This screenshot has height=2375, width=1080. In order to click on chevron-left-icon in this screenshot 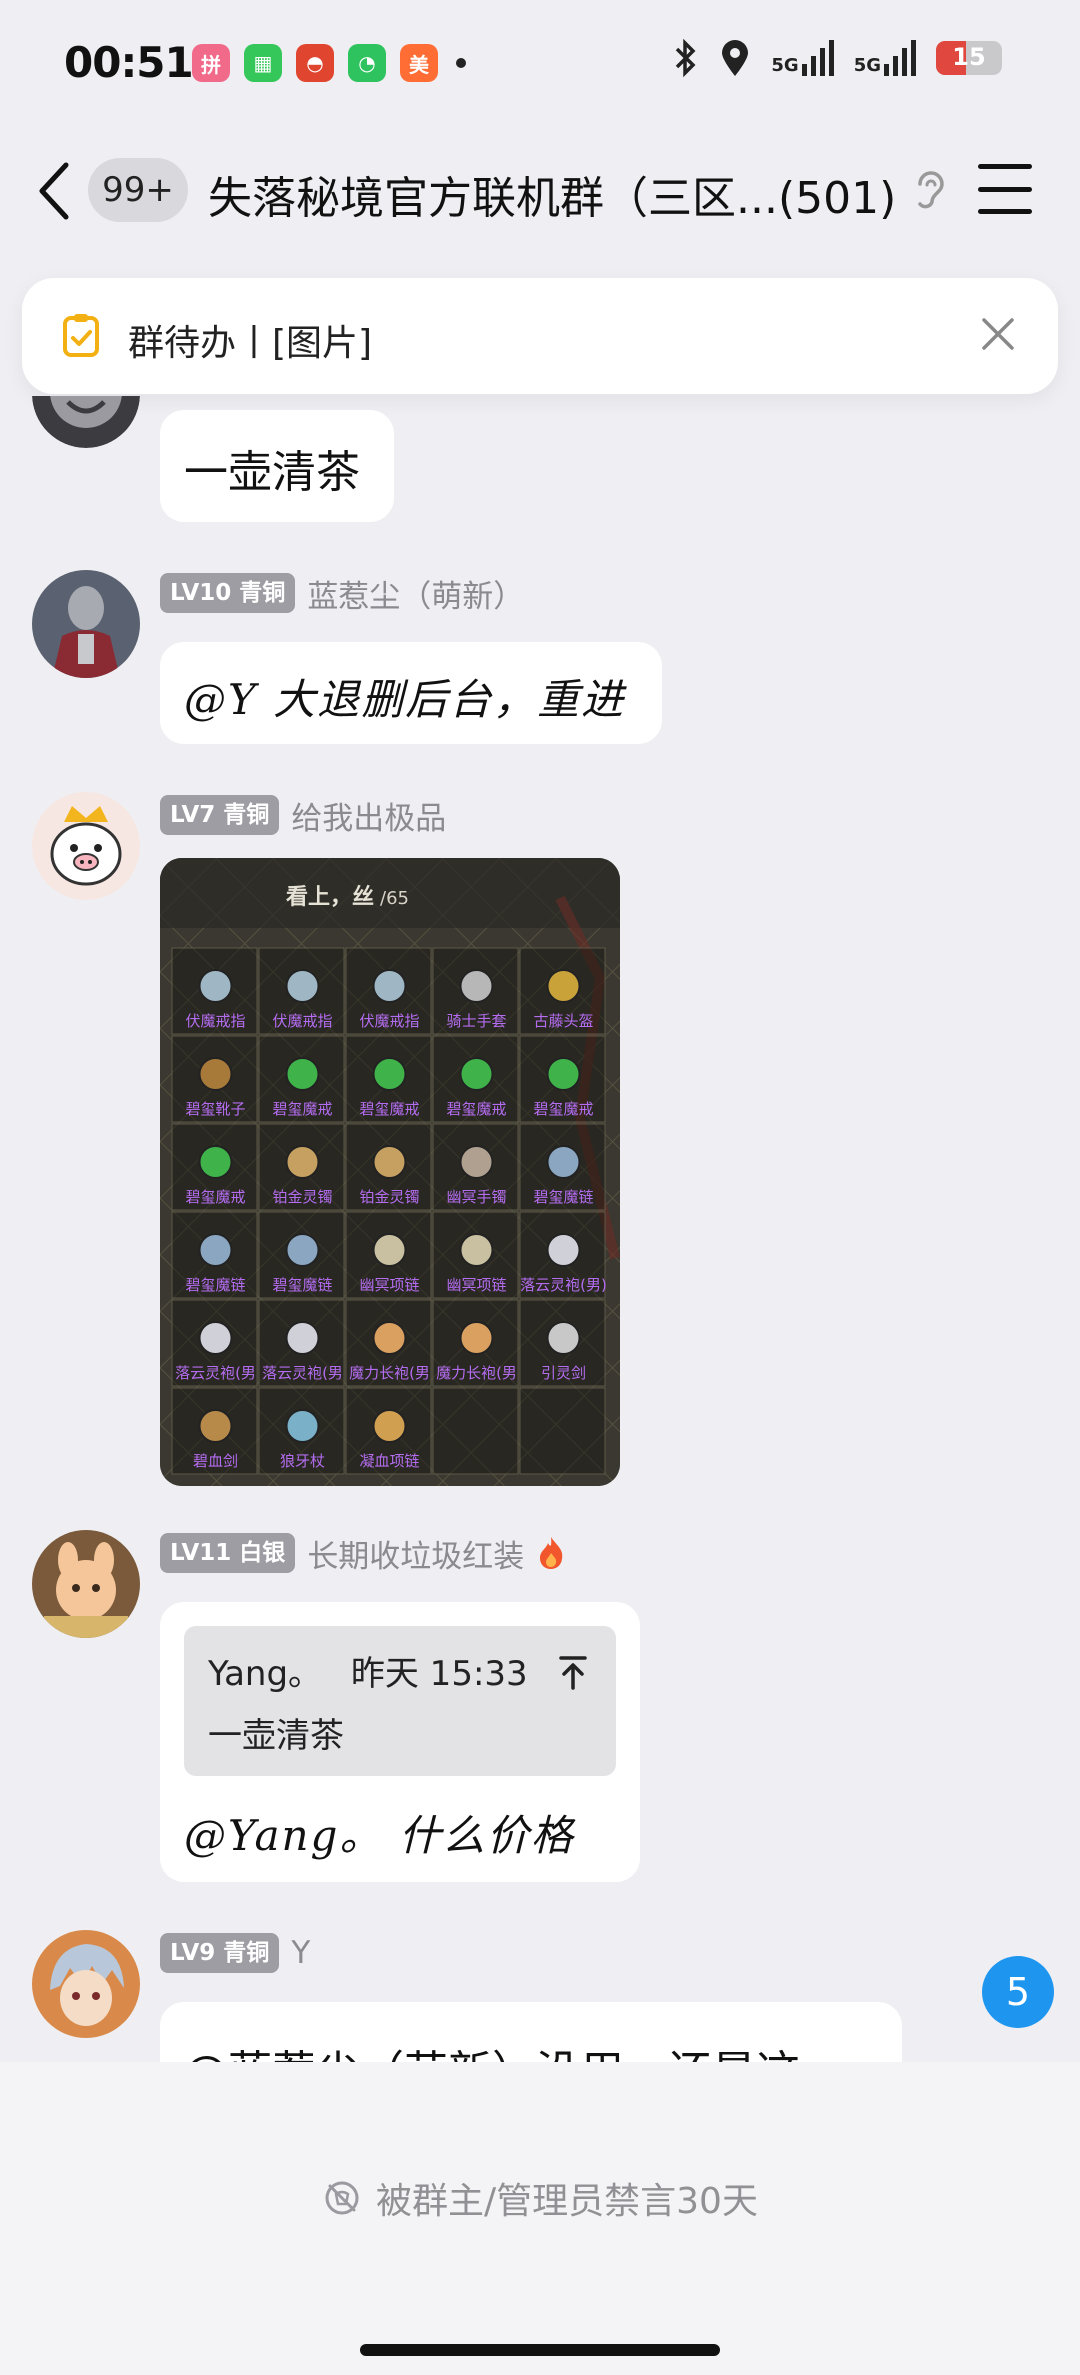, I will do `click(54, 191)`.